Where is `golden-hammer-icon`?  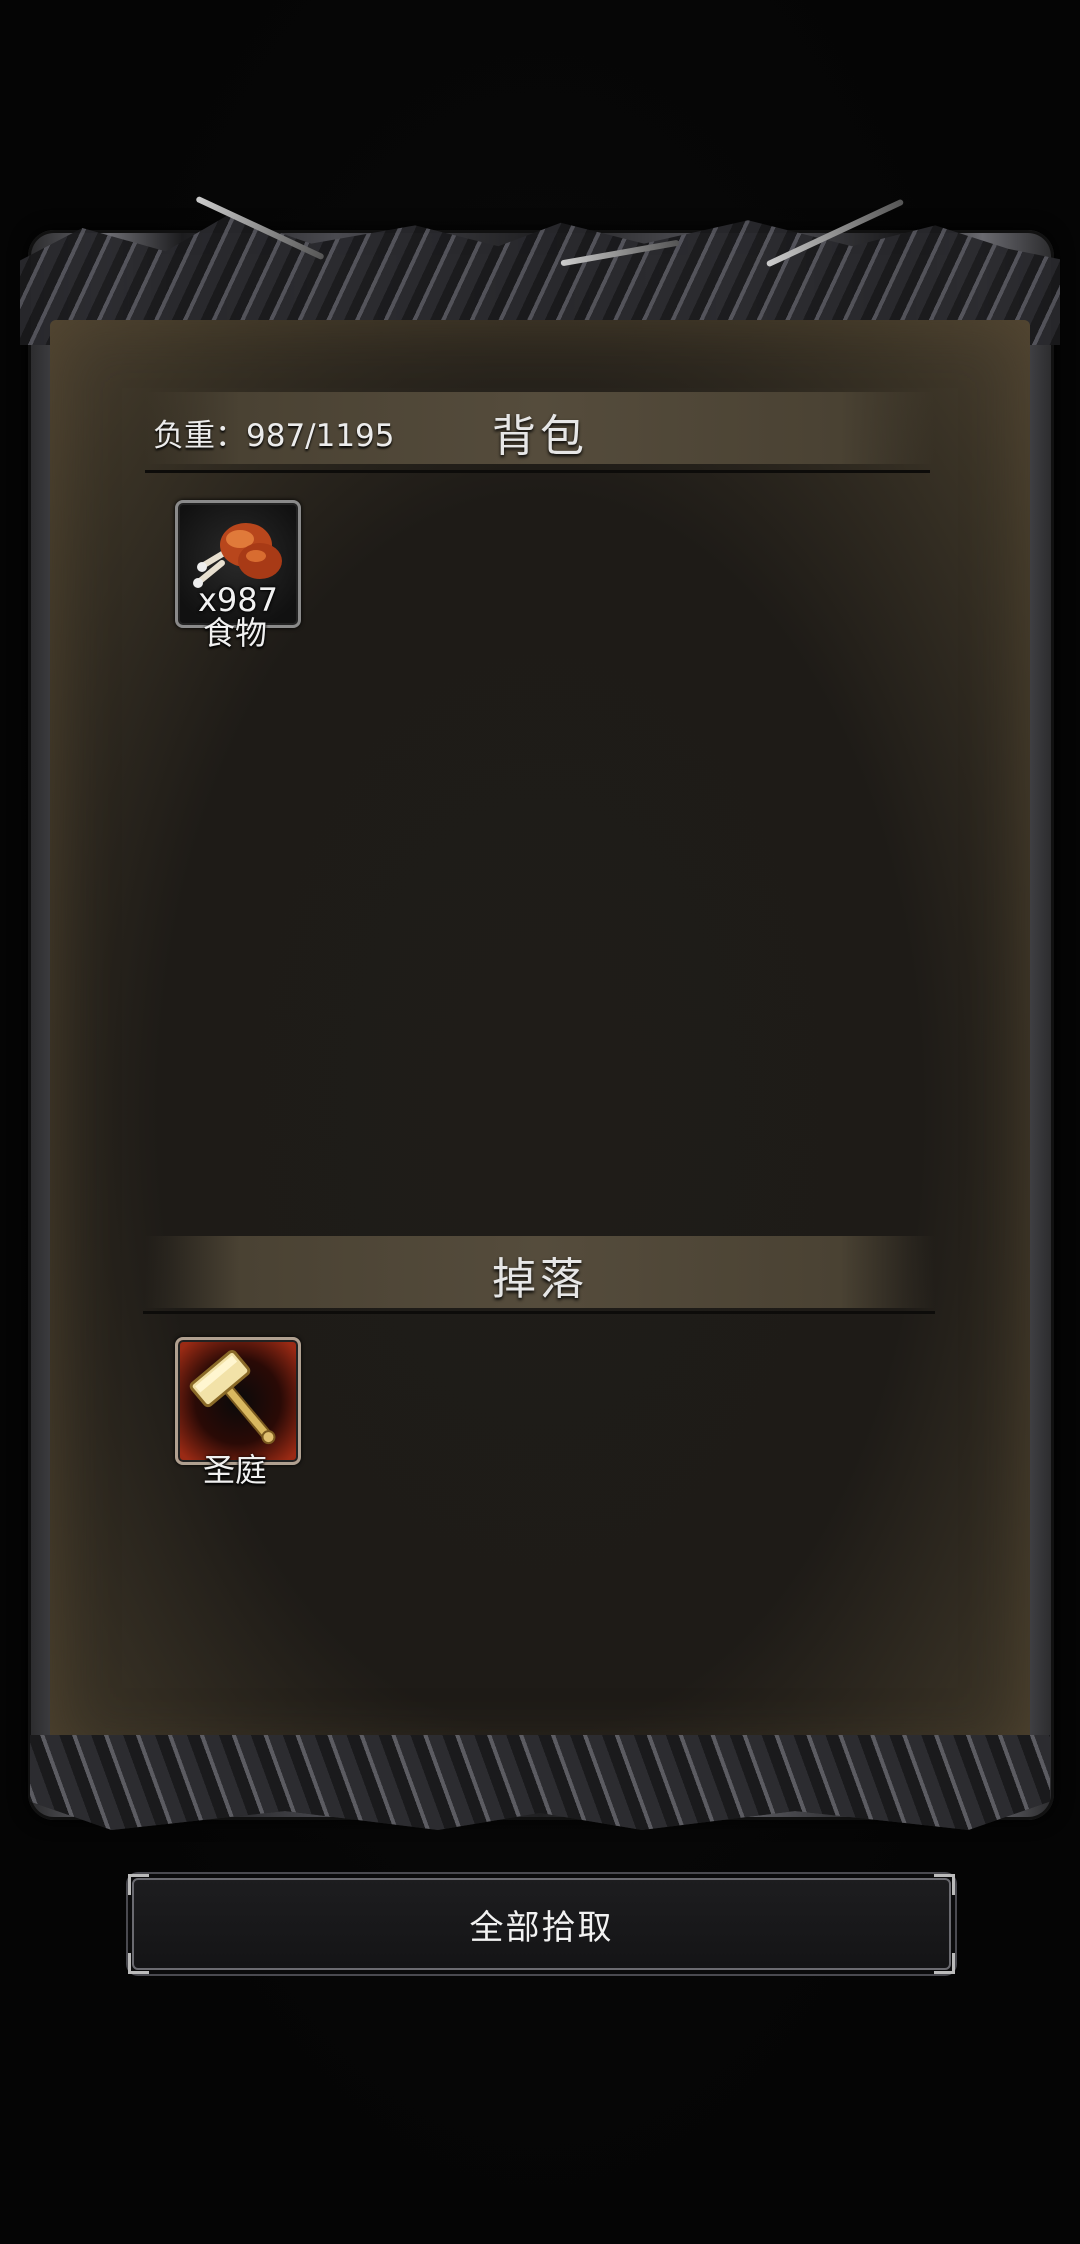 golden-hammer-icon is located at coordinates (232, 1397).